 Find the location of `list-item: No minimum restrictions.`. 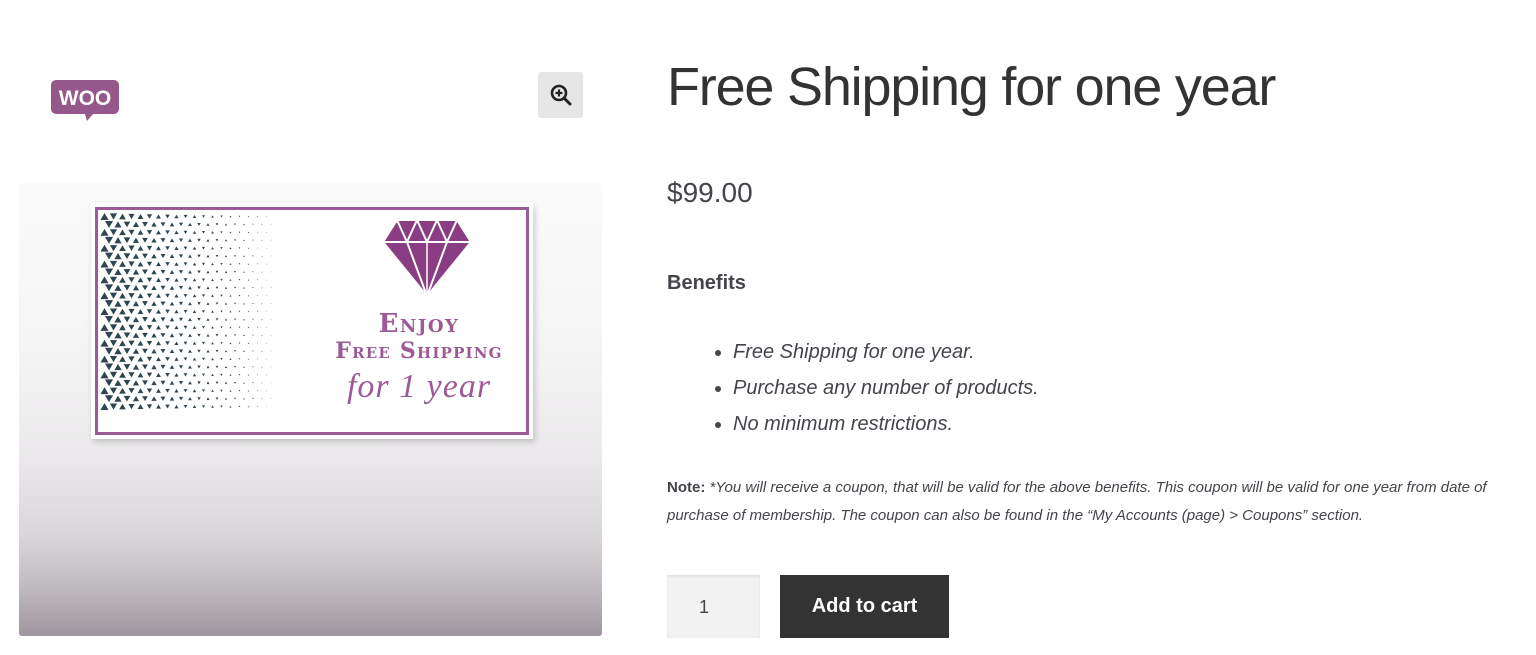

list-item: No minimum restrictions. is located at coordinates (886, 427).